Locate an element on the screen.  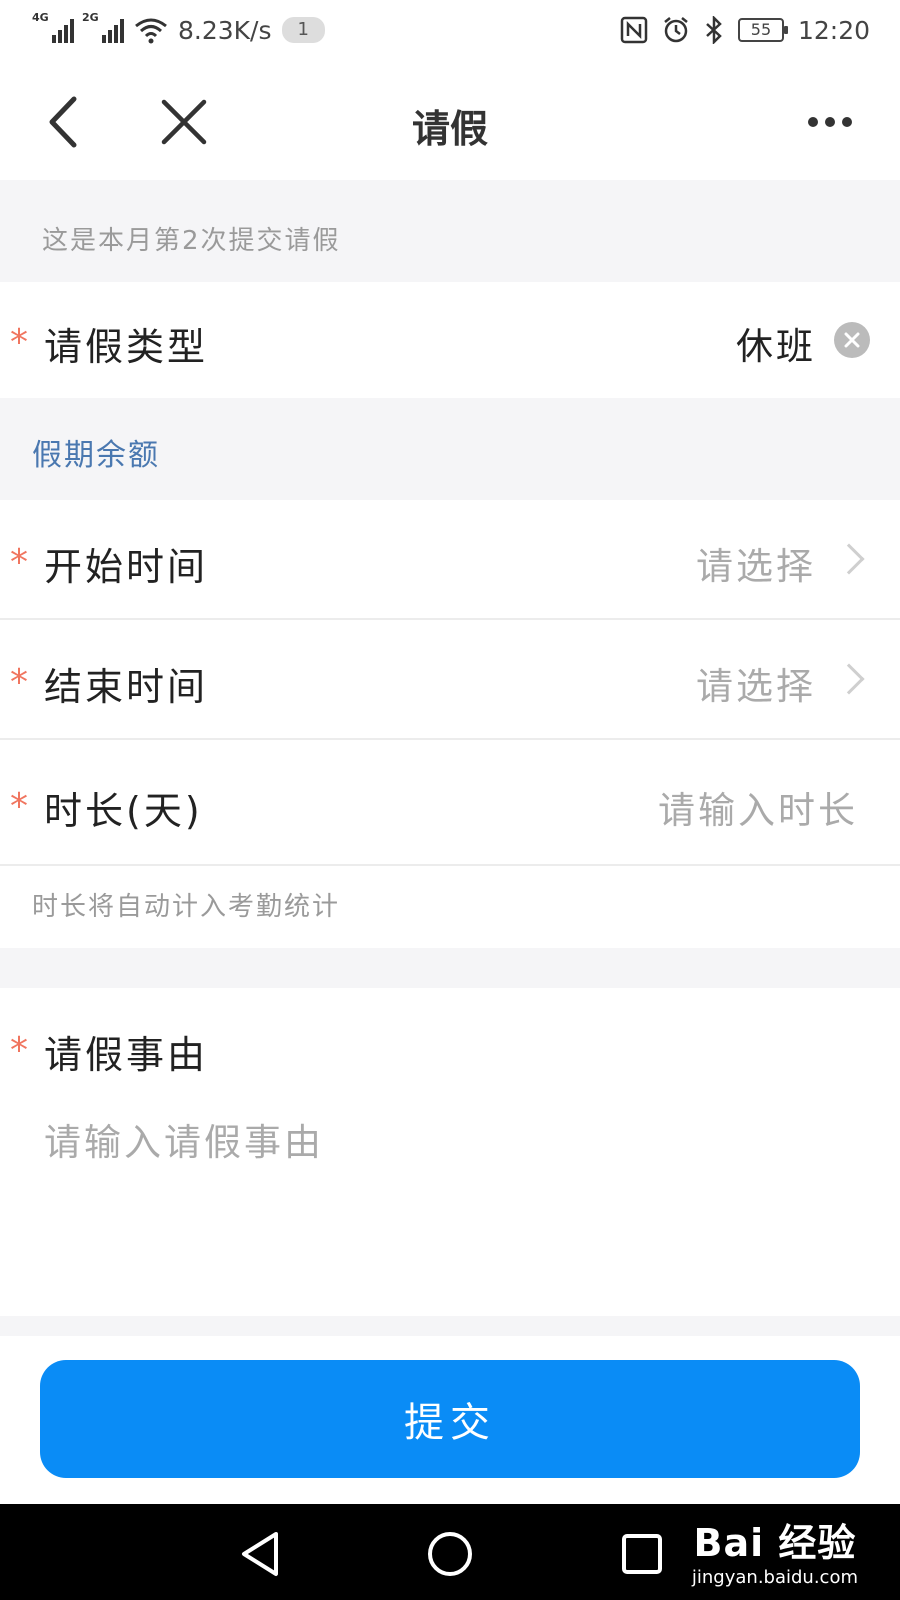
more-button is located at coordinates (830, 122).